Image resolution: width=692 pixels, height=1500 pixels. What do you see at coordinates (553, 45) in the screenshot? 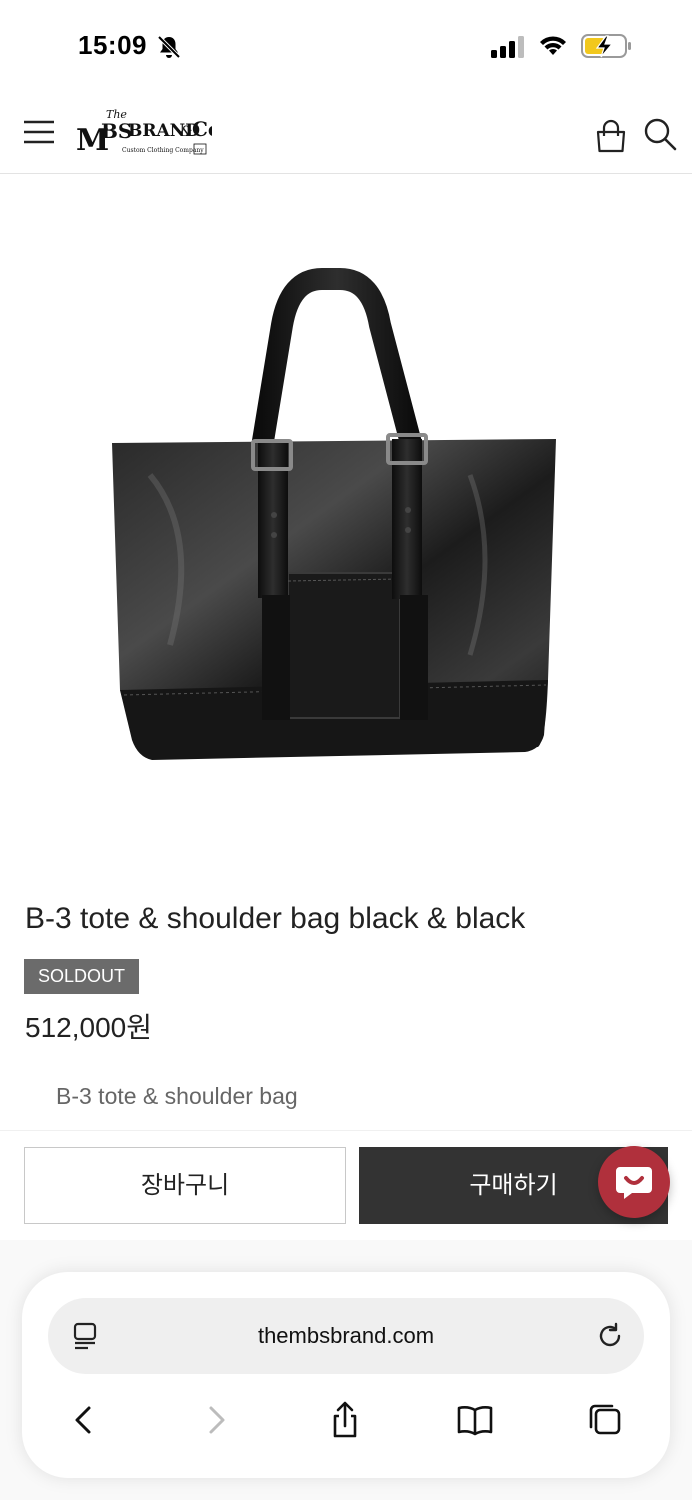
I see `wifi-icon` at bounding box center [553, 45].